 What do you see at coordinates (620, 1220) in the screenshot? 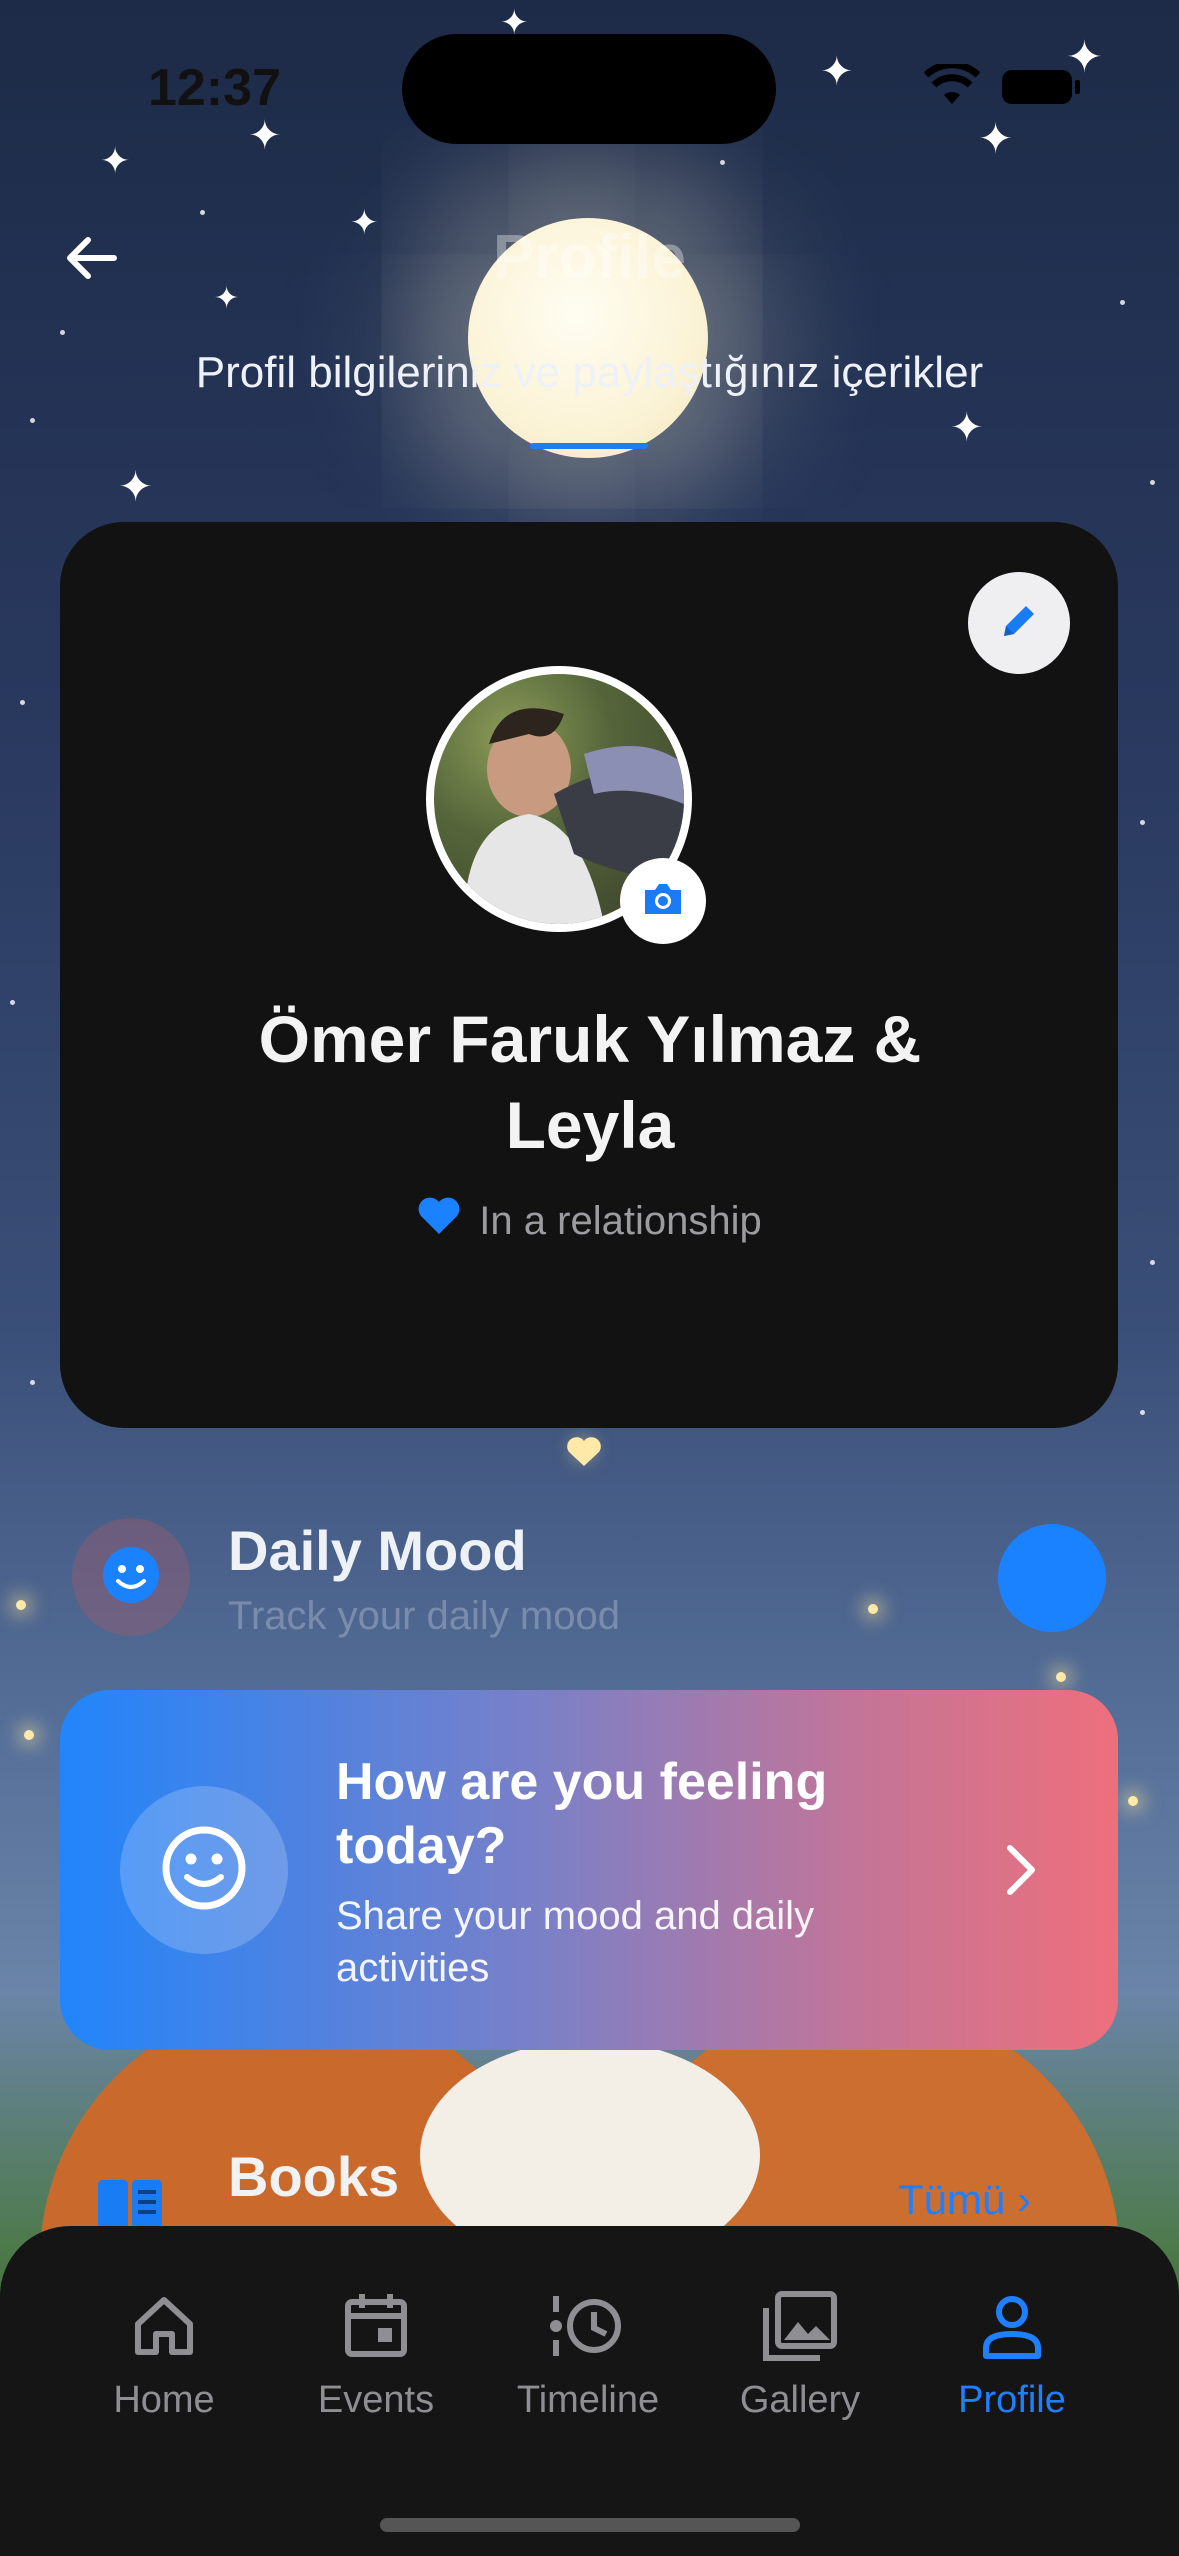
I see `relationship-label: In a relationship` at bounding box center [620, 1220].